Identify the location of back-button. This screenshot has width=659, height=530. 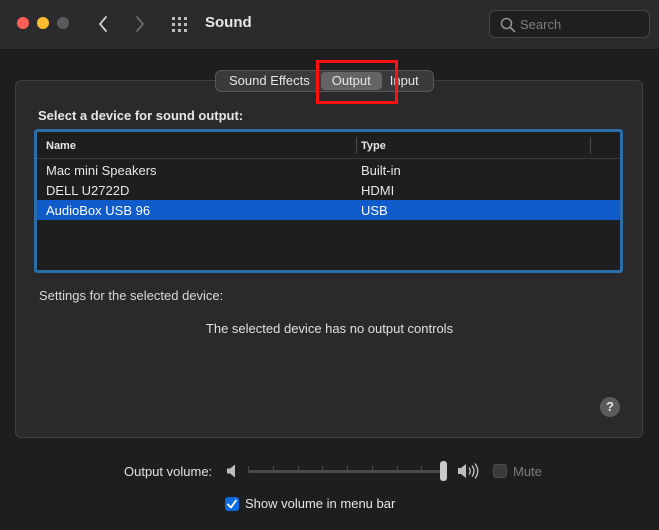
(103, 24).